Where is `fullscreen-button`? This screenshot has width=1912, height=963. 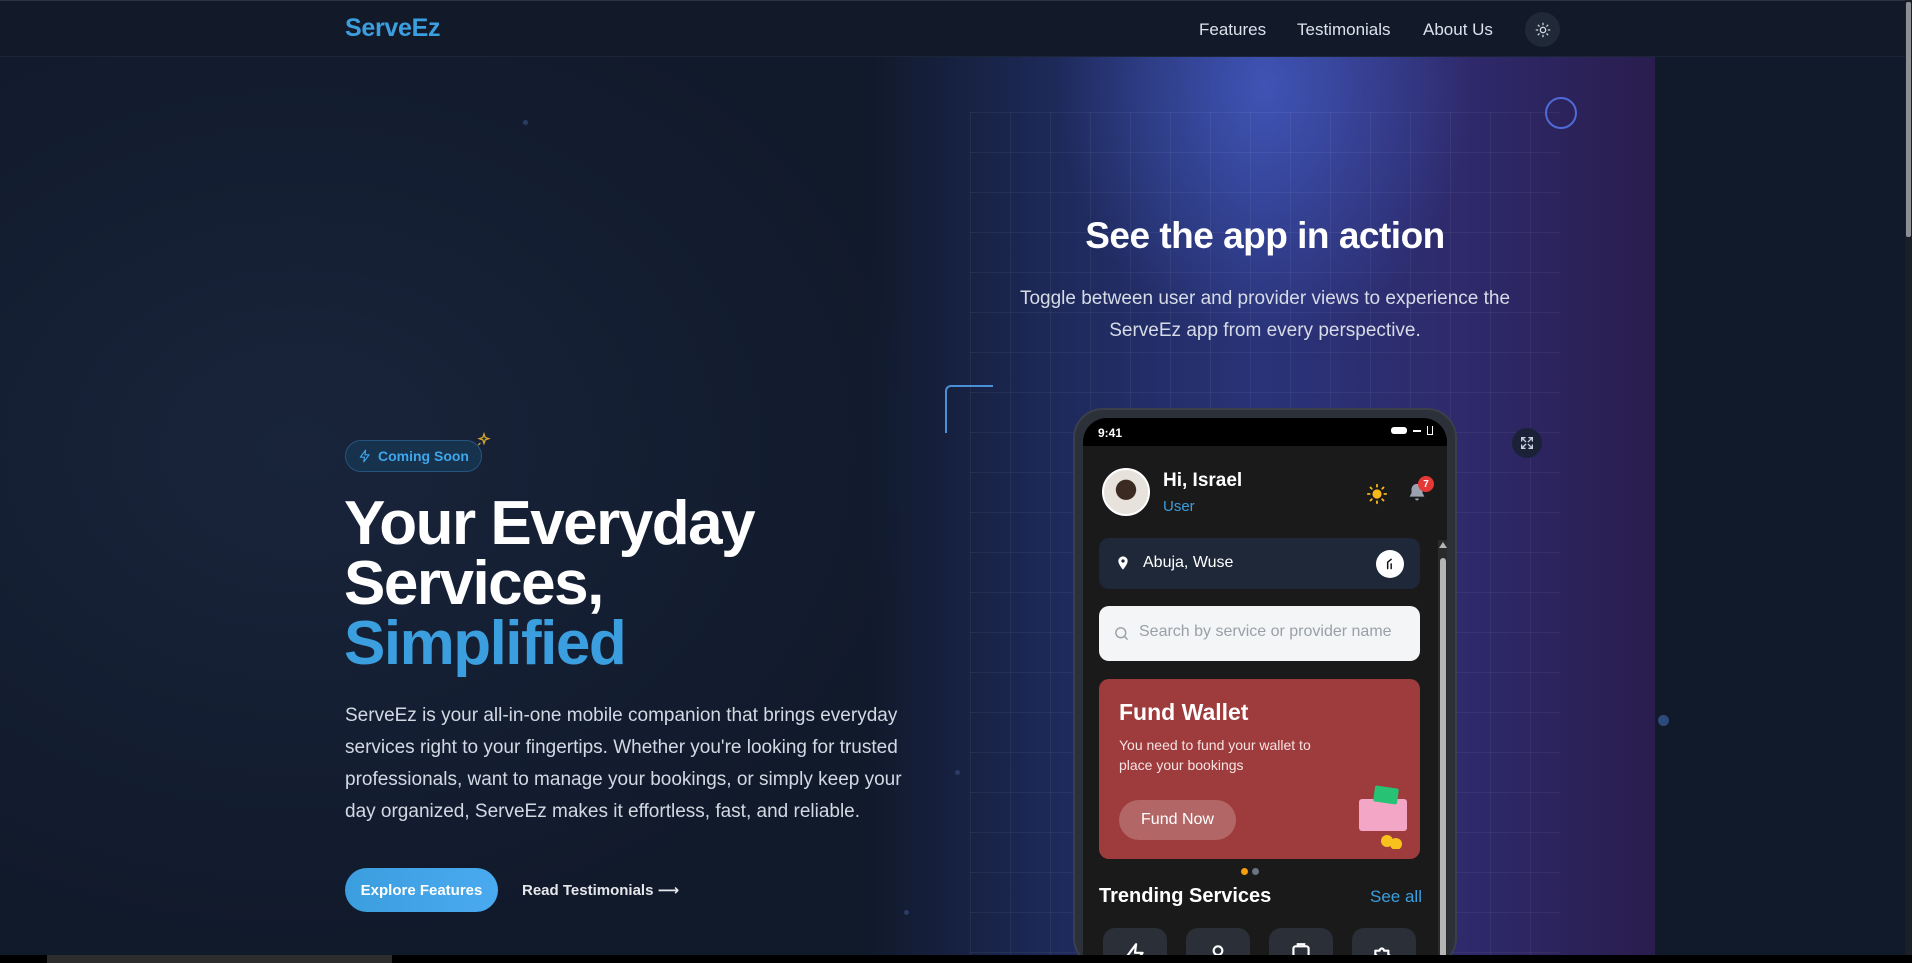 fullscreen-button is located at coordinates (1527, 443).